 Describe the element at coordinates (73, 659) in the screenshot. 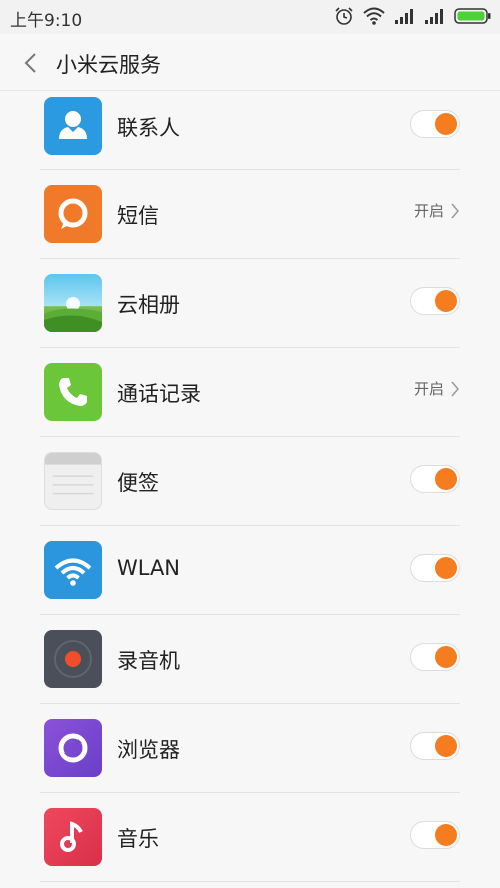

I see `recorder-icon` at that location.